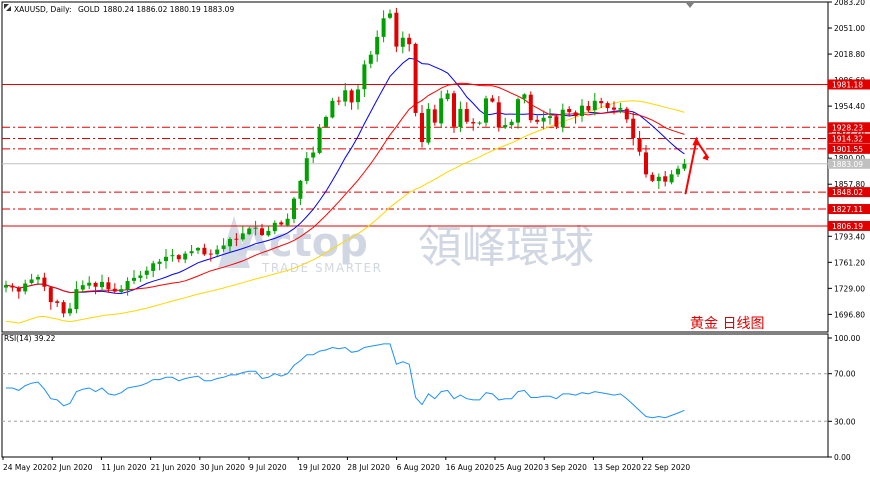 Image resolution: width=870 pixels, height=477 pixels. I want to click on chart-header-name: GOLD, so click(89, 9).